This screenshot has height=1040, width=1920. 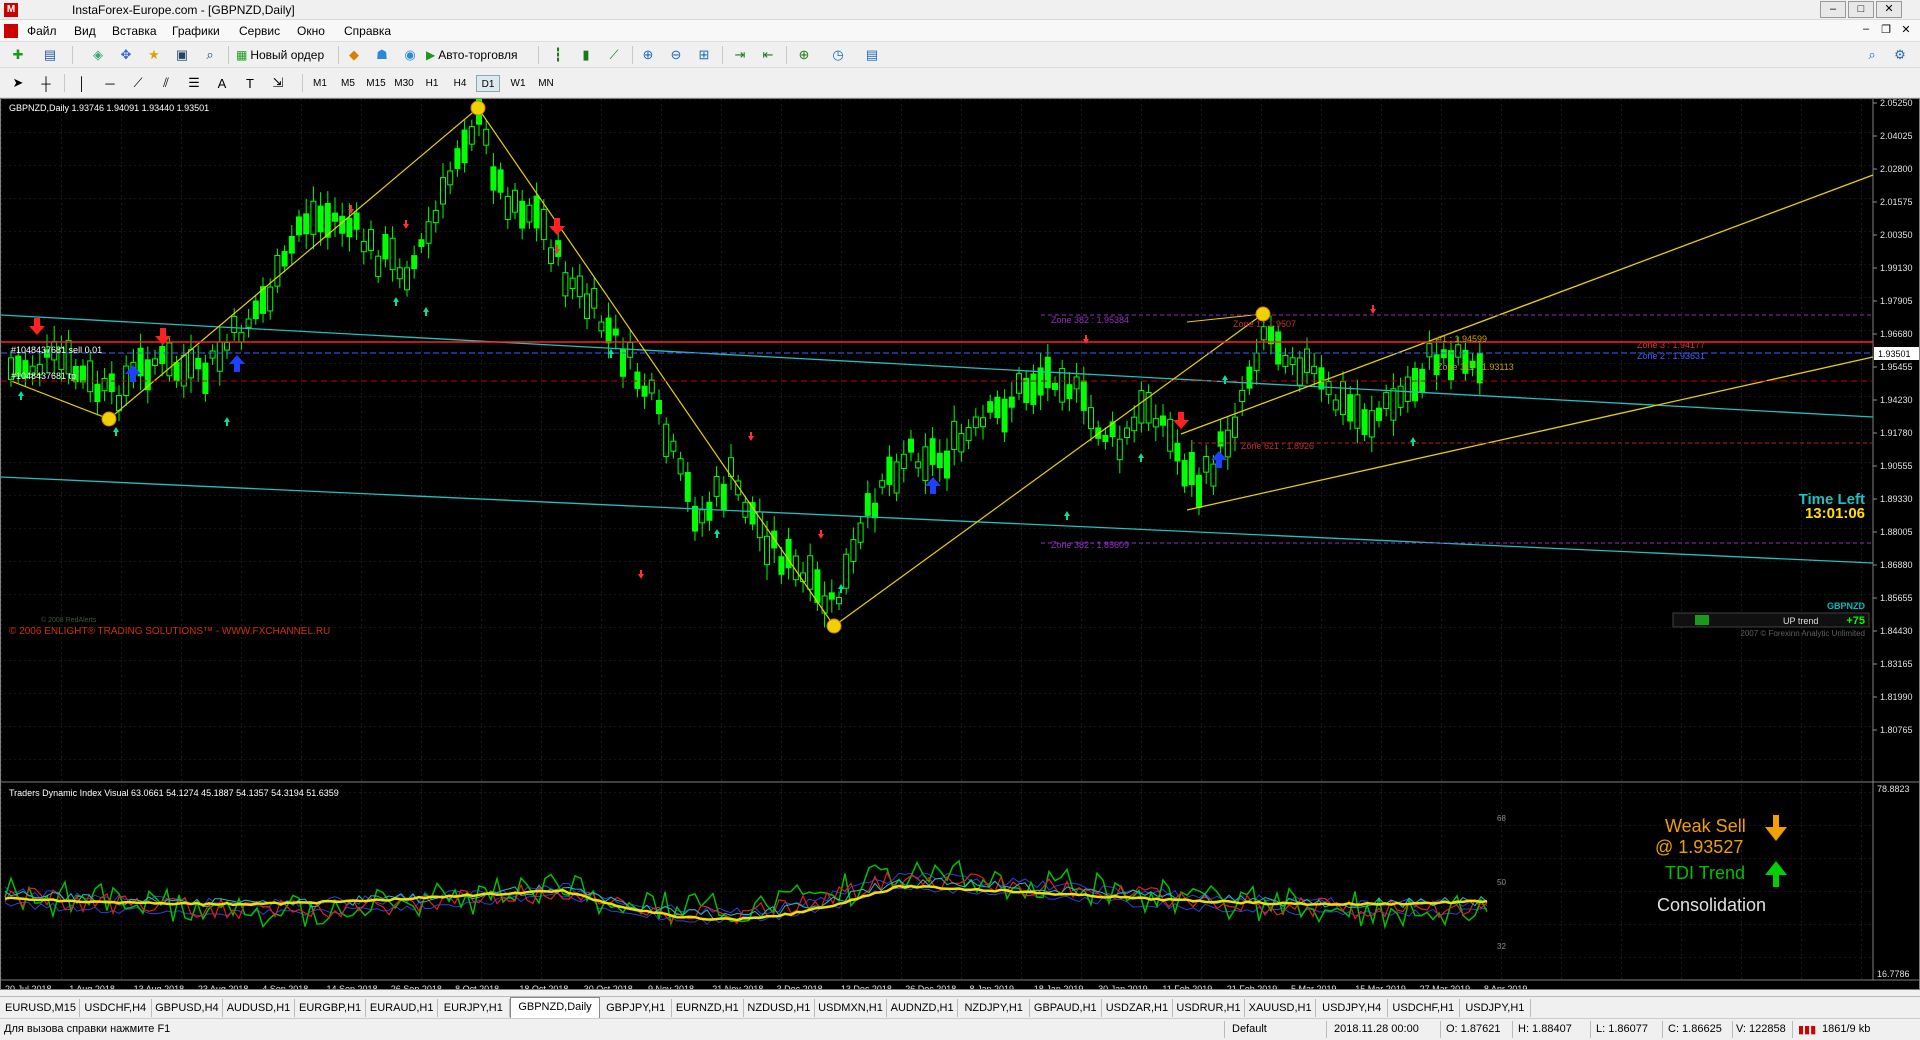 I want to click on new-order-button: ▦ Новый ордер, so click(x=285, y=55).